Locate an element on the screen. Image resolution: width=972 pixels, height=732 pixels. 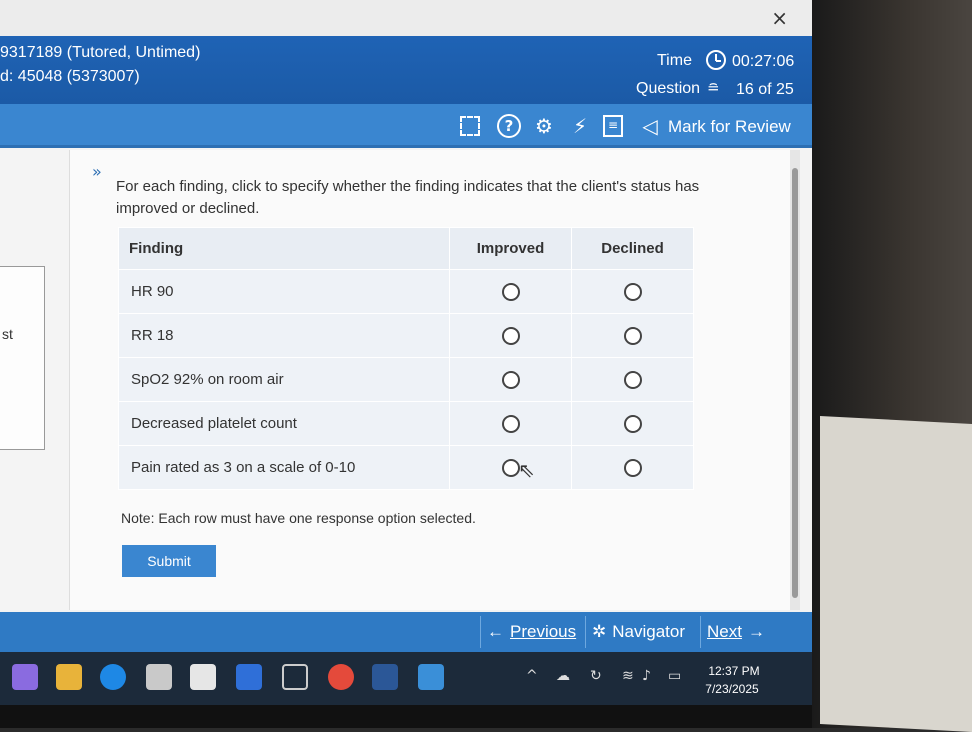
background-paper is located at coordinates (896, 574).